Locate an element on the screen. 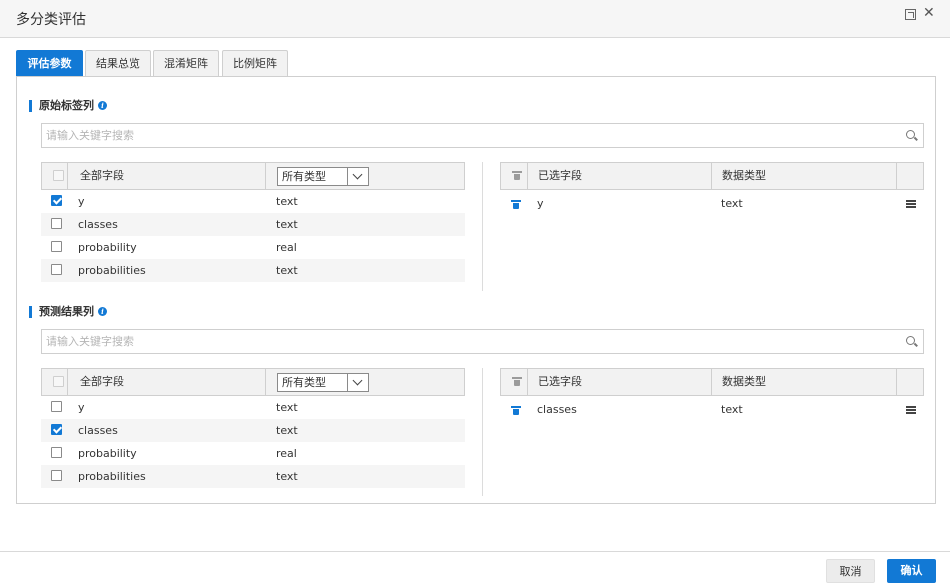 The height and width of the screenshot is (585, 950). confirm-button: 确认 is located at coordinates (911, 571).